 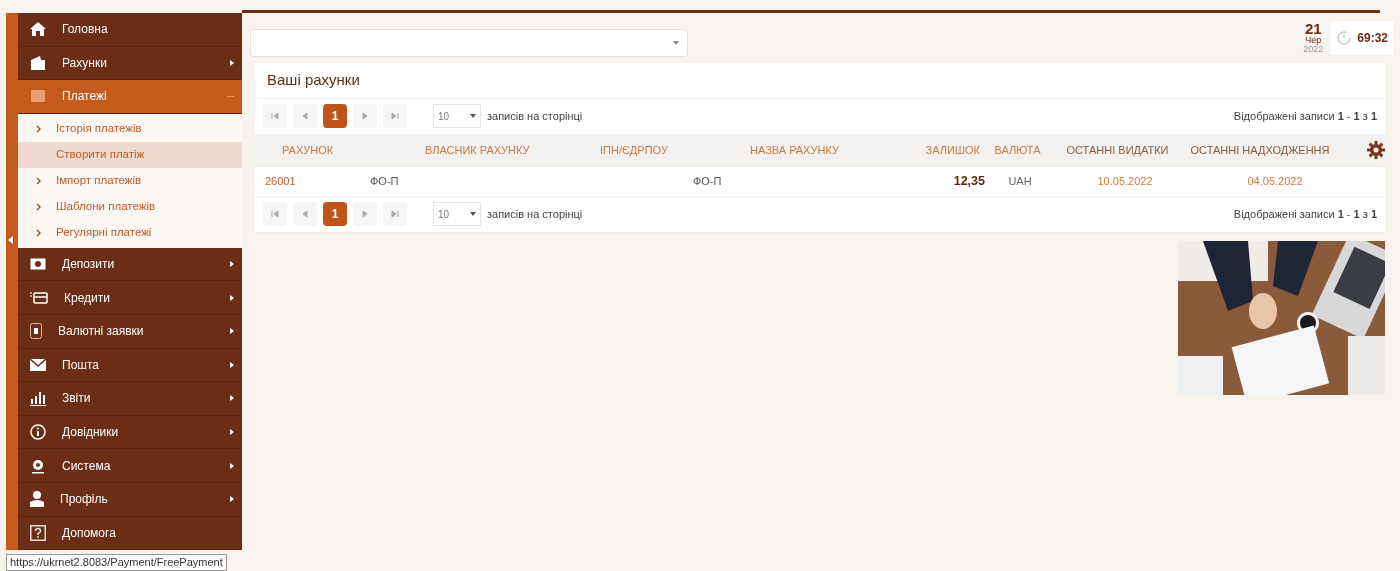 I want to click on sidebar-label: Допомога, so click(x=89, y=533).